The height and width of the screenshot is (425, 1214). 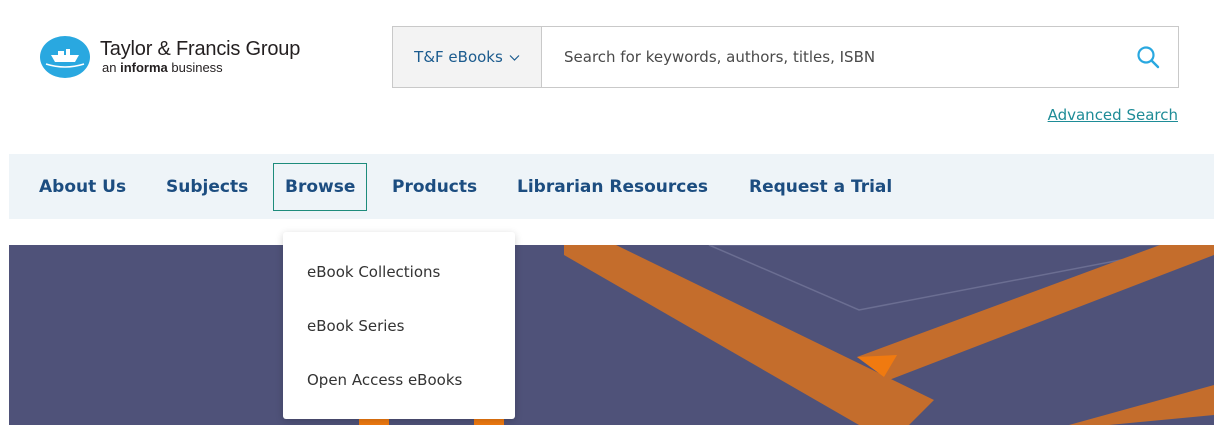 I want to click on nav-item-products: Products, so click(x=434, y=187).